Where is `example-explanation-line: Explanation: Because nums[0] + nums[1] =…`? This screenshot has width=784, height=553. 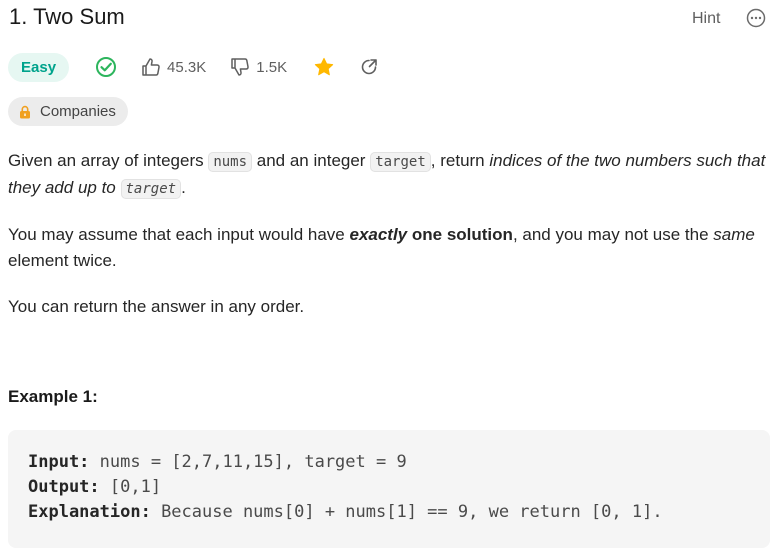 example-explanation-line: Explanation: Because nums[0] + nums[1] =… is located at coordinates (345, 512).